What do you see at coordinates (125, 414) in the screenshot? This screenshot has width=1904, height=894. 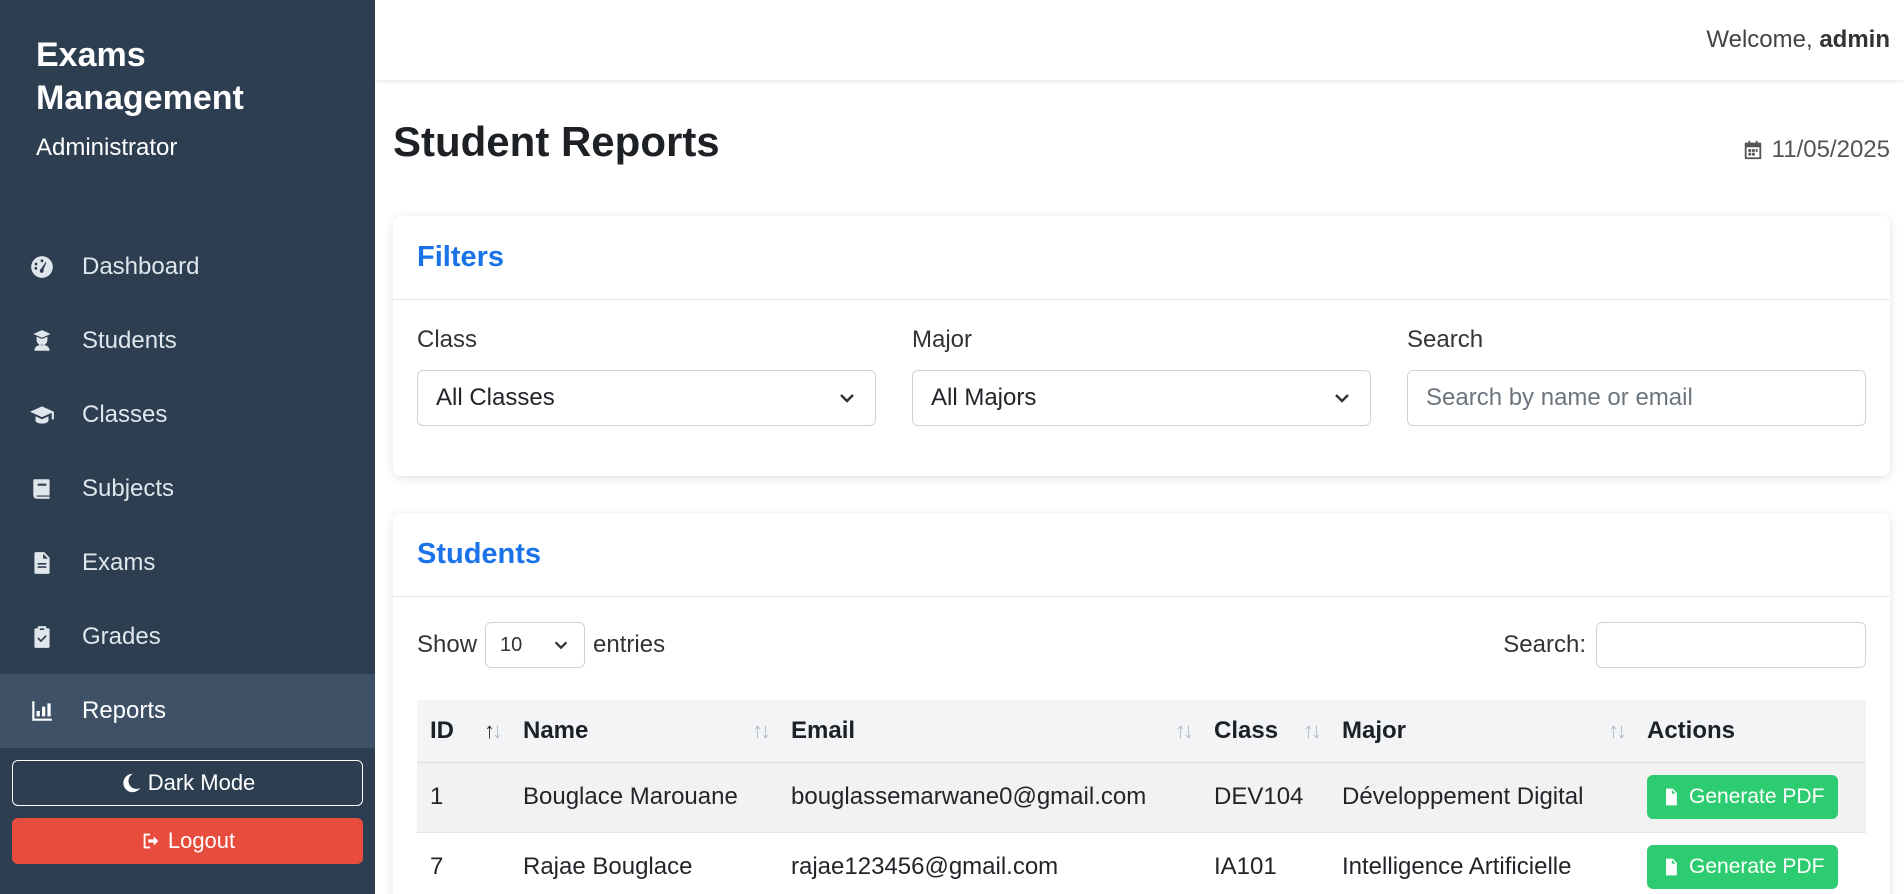 I see `sidebar-item-label: Classes` at bounding box center [125, 414].